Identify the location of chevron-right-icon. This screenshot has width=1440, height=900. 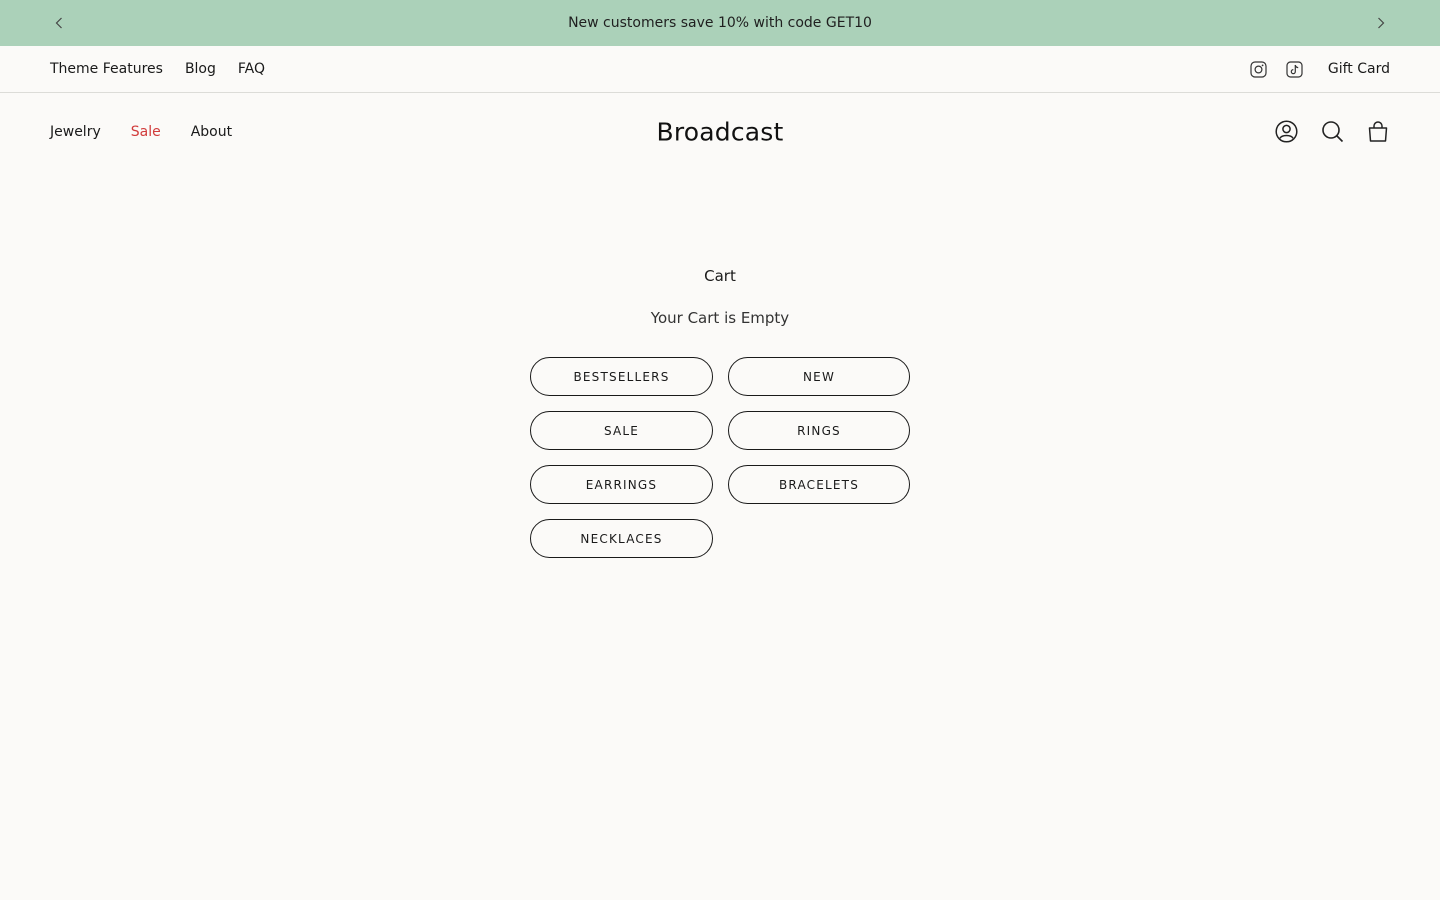
(1381, 23).